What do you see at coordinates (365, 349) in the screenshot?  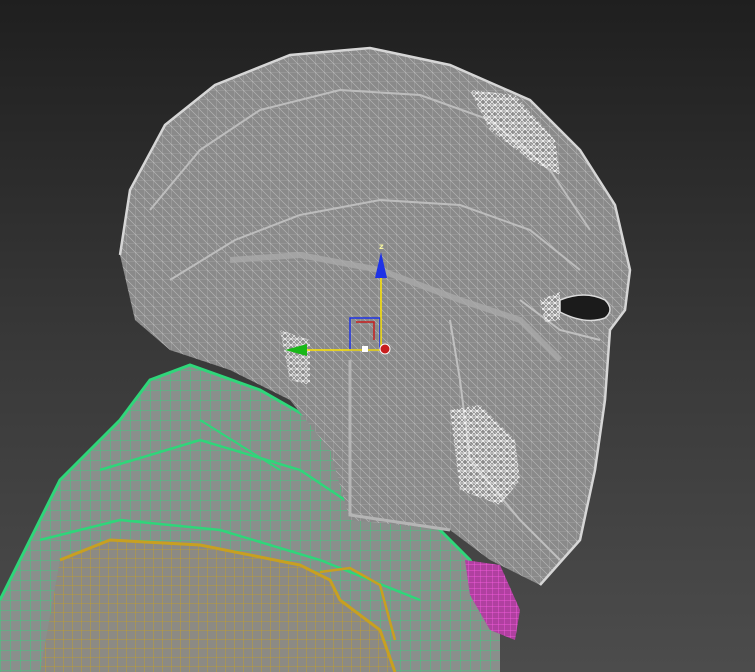 I see `gizmo-pivot-handle` at bounding box center [365, 349].